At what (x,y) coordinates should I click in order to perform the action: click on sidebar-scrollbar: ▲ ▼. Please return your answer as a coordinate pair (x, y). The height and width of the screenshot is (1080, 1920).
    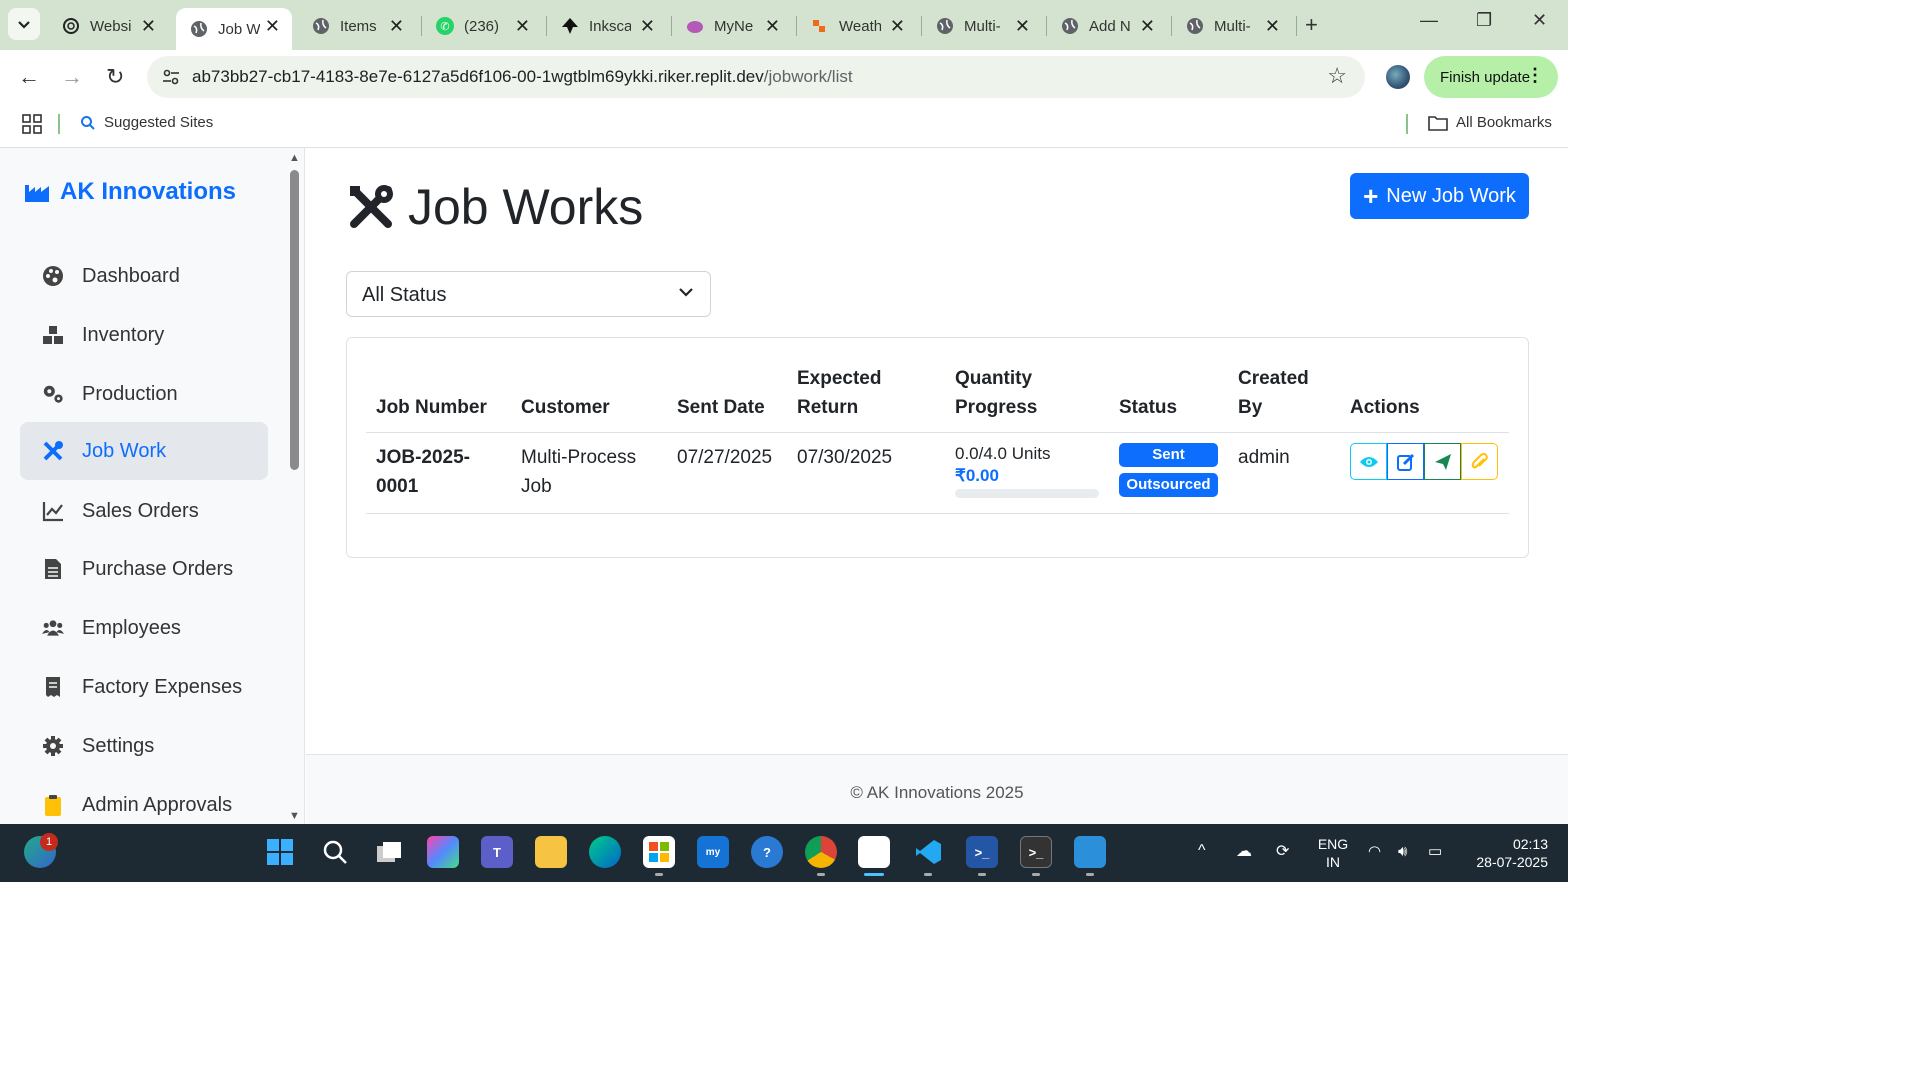
    Looking at the image, I should click on (294, 486).